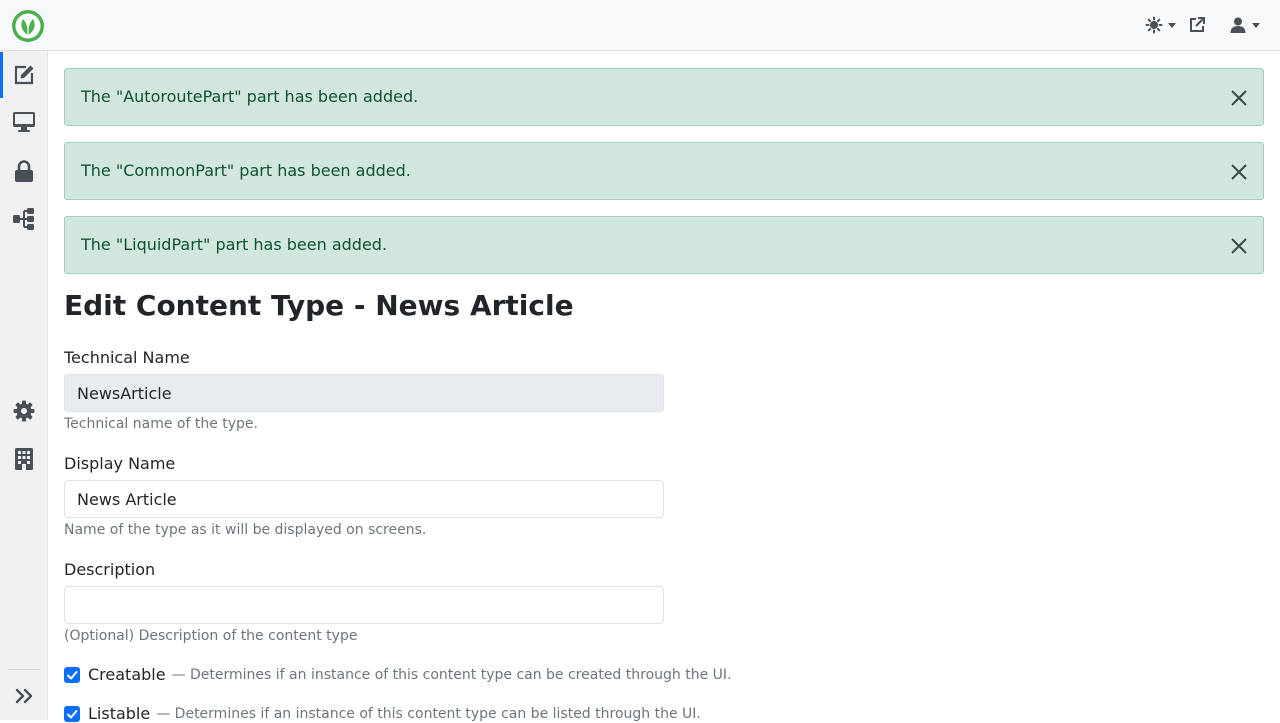 This screenshot has height=723, width=1280. What do you see at coordinates (110, 569) in the screenshot?
I see `description-label: Description` at bounding box center [110, 569].